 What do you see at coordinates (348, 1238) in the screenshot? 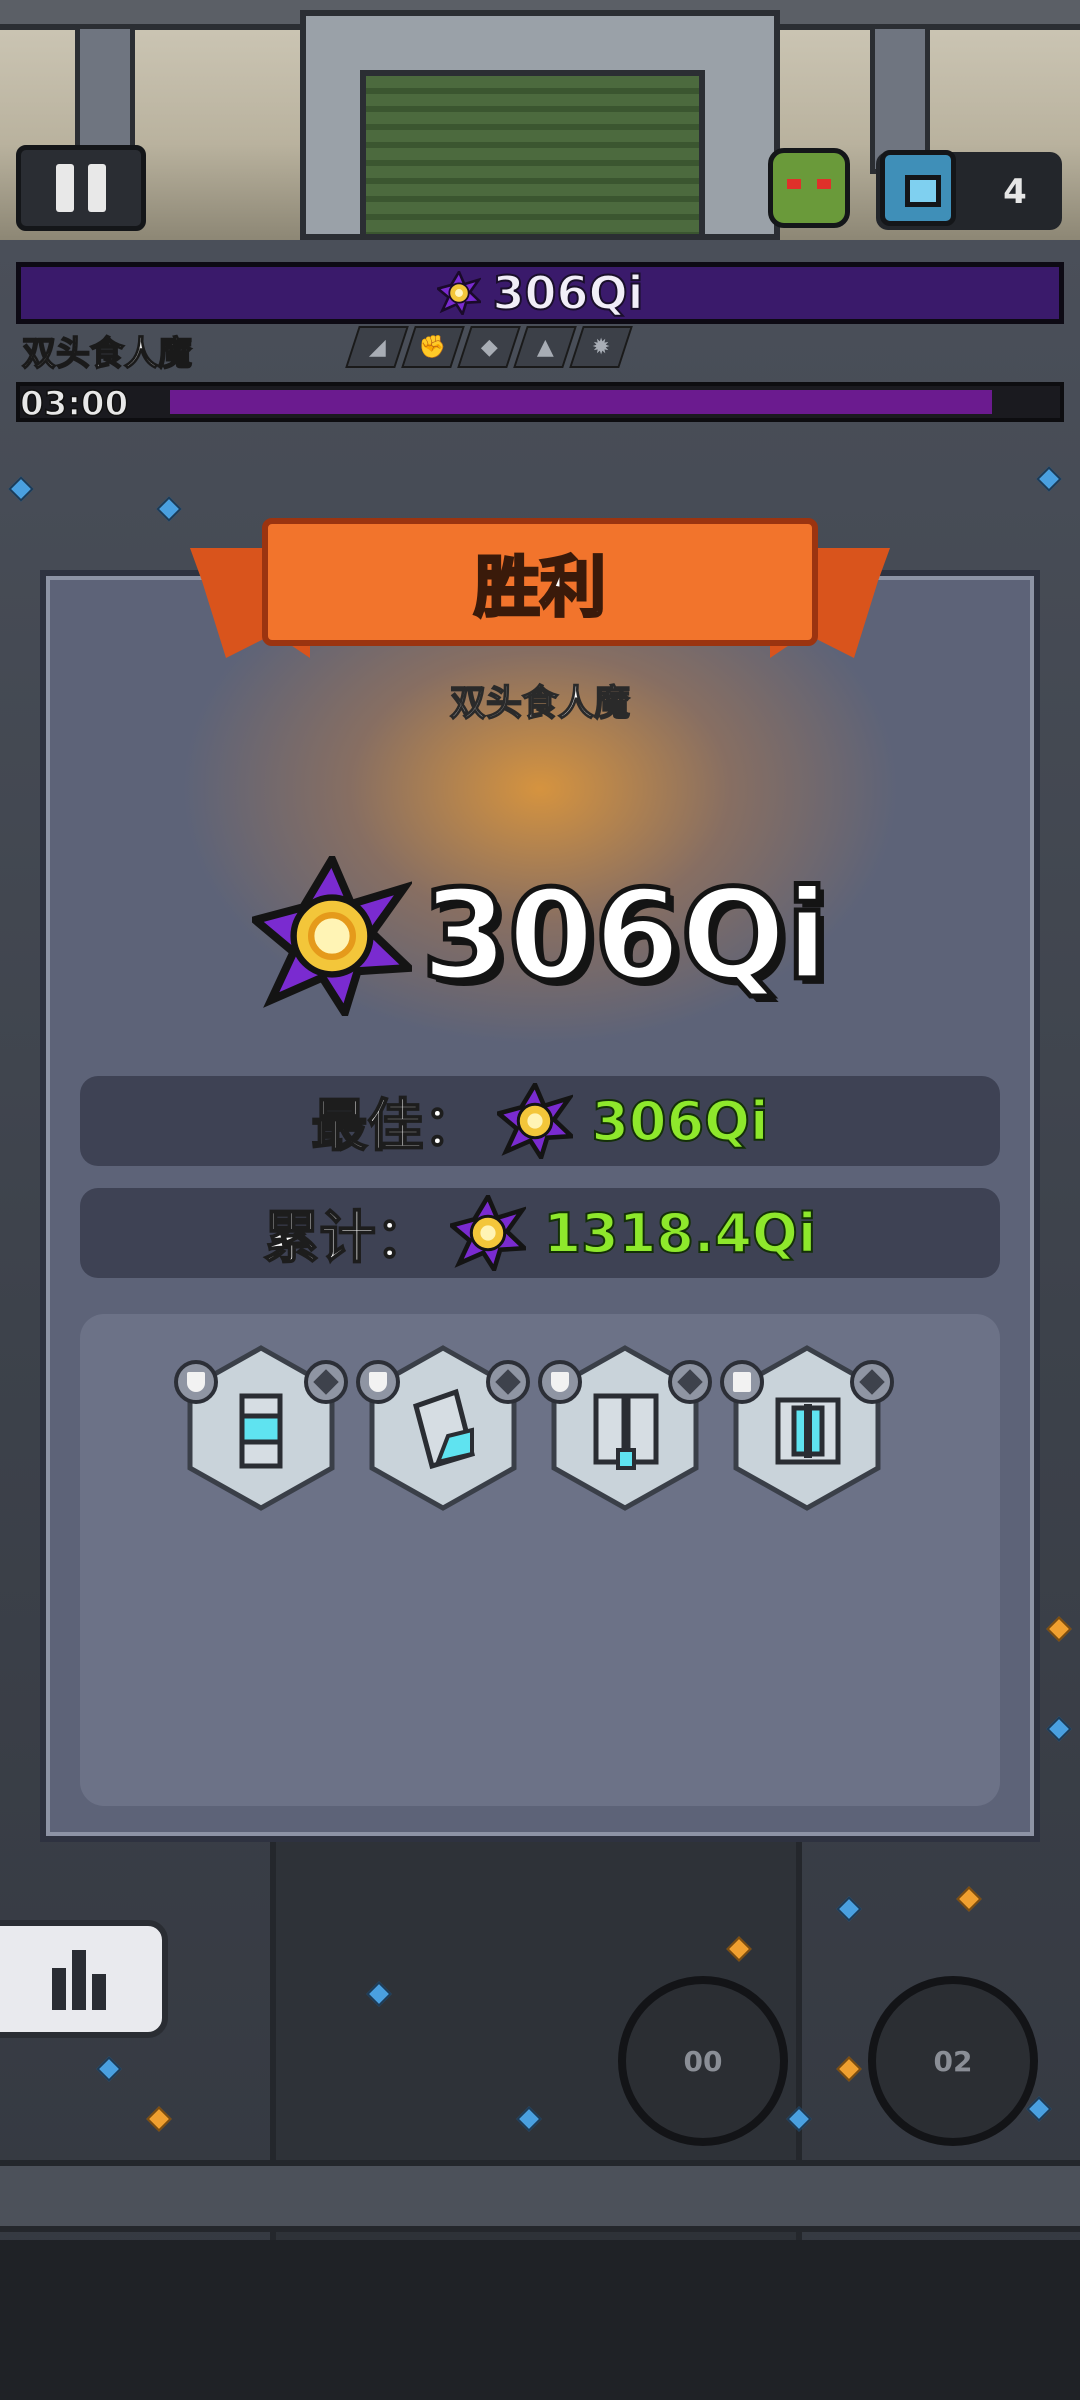
I see `total-label: 累计：` at bounding box center [348, 1238].